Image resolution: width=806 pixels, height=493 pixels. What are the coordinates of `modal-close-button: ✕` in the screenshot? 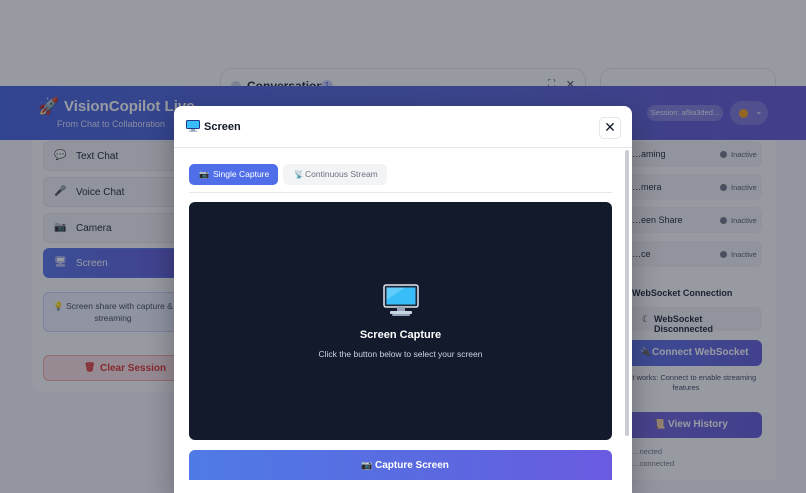 It's located at (610, 128).